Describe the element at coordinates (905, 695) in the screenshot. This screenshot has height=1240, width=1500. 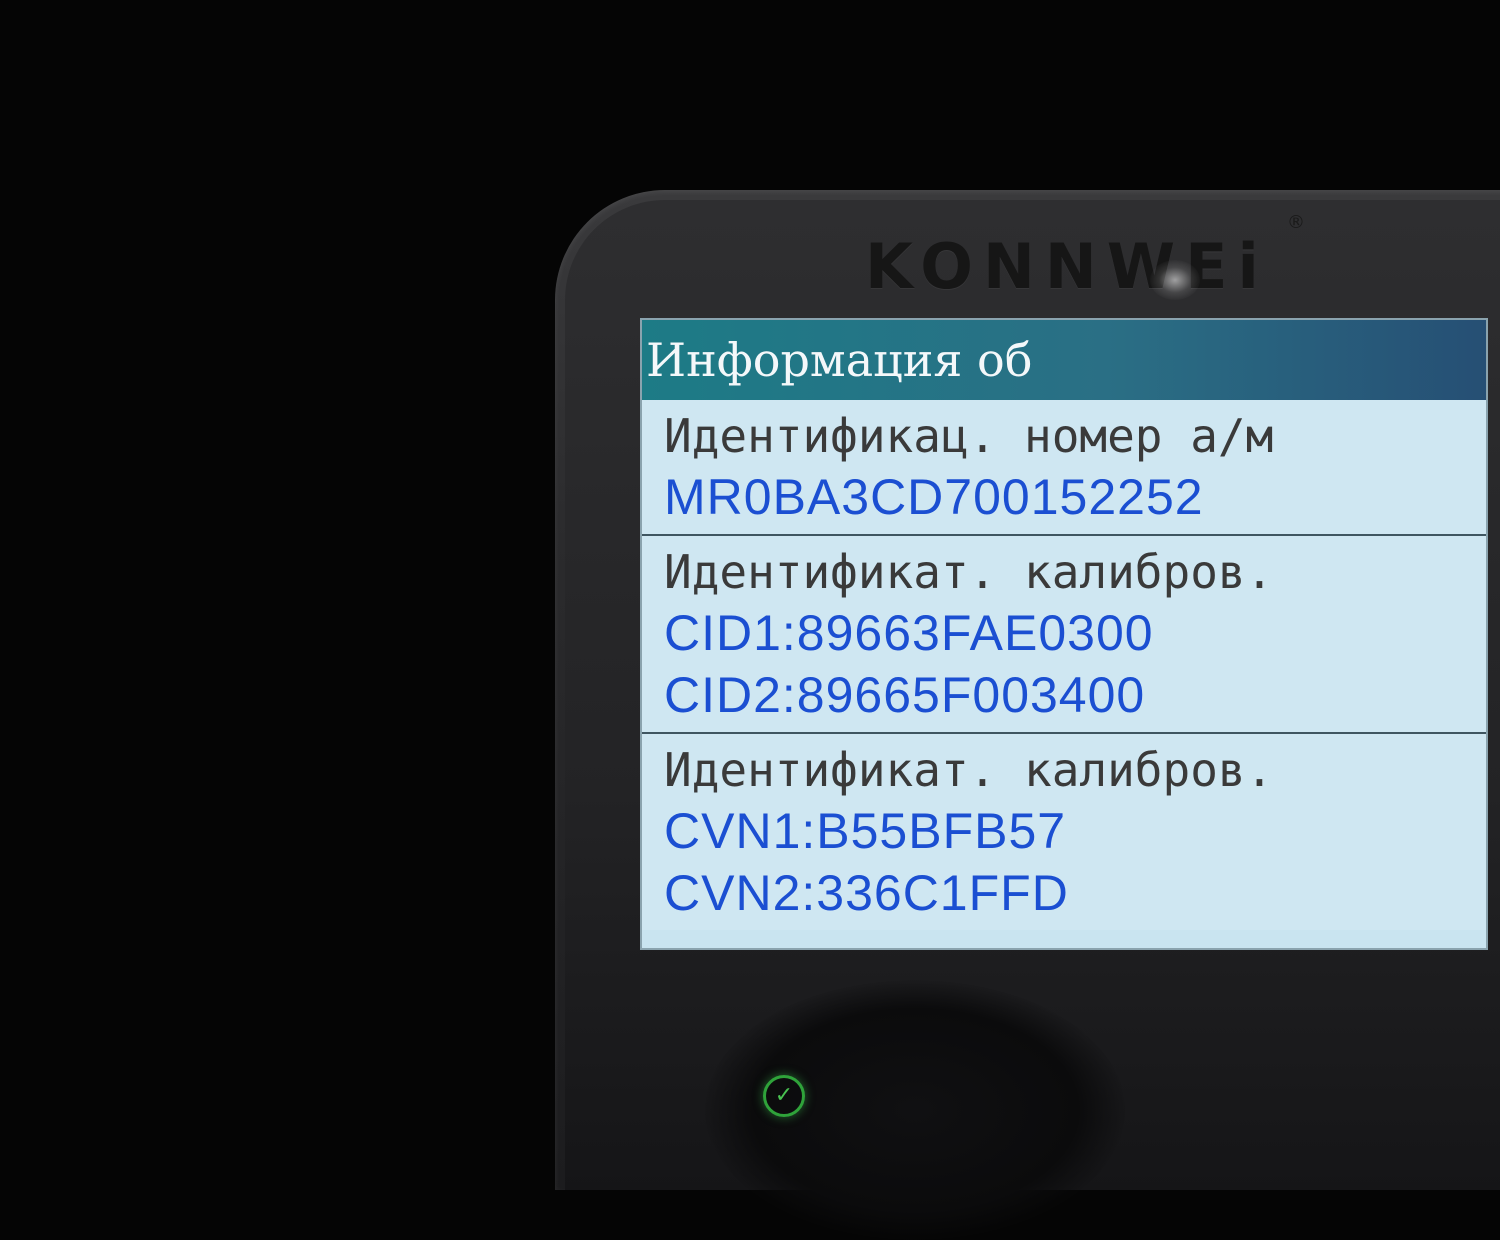
I see `cid2-value: CID2:89665F003400` at that location.